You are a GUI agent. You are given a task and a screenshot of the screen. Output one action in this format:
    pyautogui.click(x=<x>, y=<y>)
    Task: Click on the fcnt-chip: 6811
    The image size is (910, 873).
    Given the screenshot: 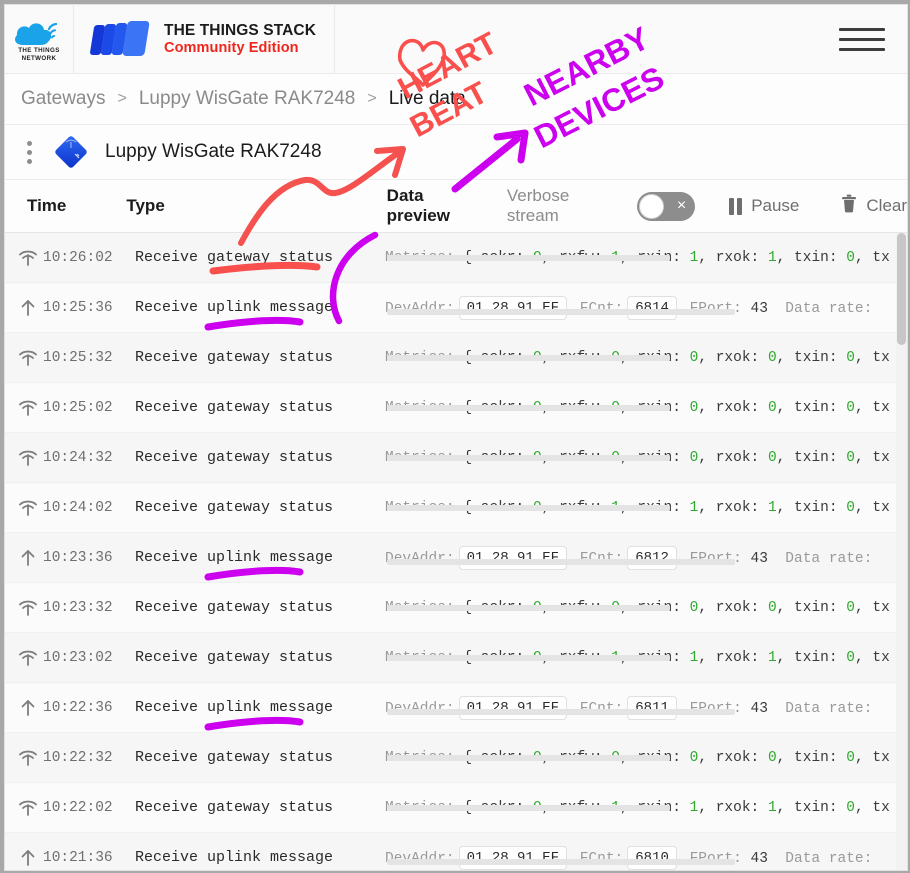 What is the action you would take?
    pyautogui.click(x=652, y=707)
    